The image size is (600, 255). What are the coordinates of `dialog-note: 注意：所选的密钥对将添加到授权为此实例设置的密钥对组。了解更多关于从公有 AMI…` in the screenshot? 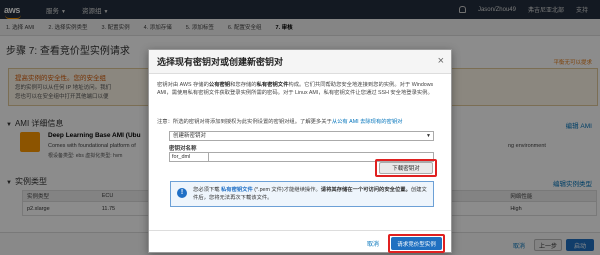 It's located at (303, 121).